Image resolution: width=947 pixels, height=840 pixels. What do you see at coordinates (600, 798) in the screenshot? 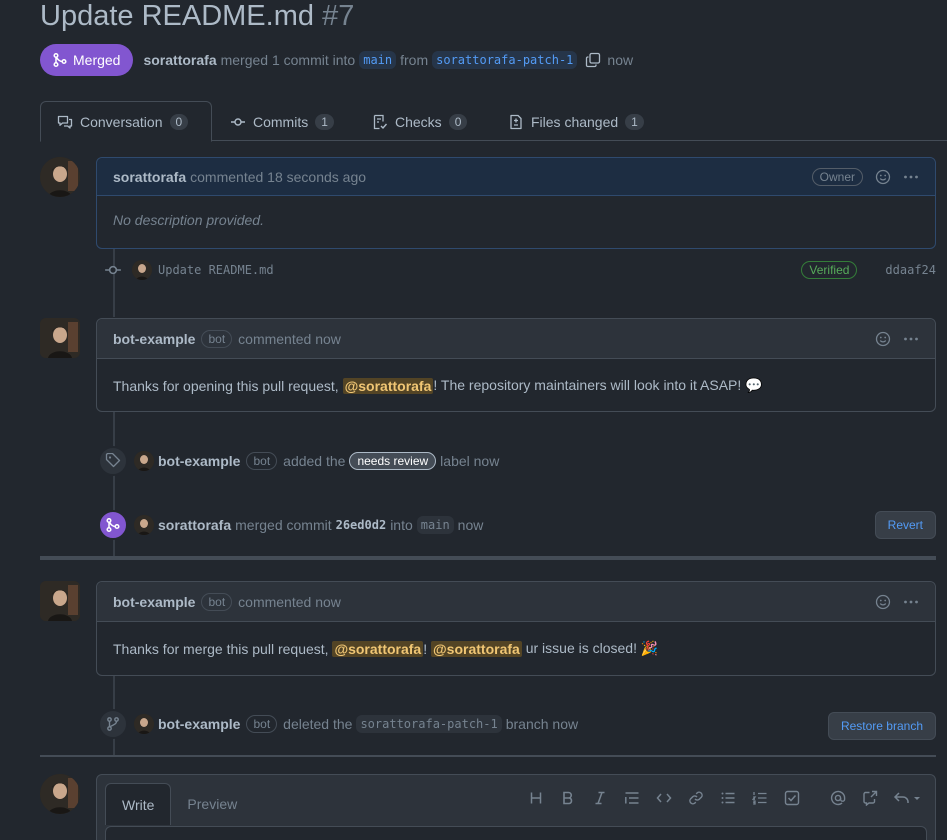
I see `italic-icon` at bounding box center [600, 798].